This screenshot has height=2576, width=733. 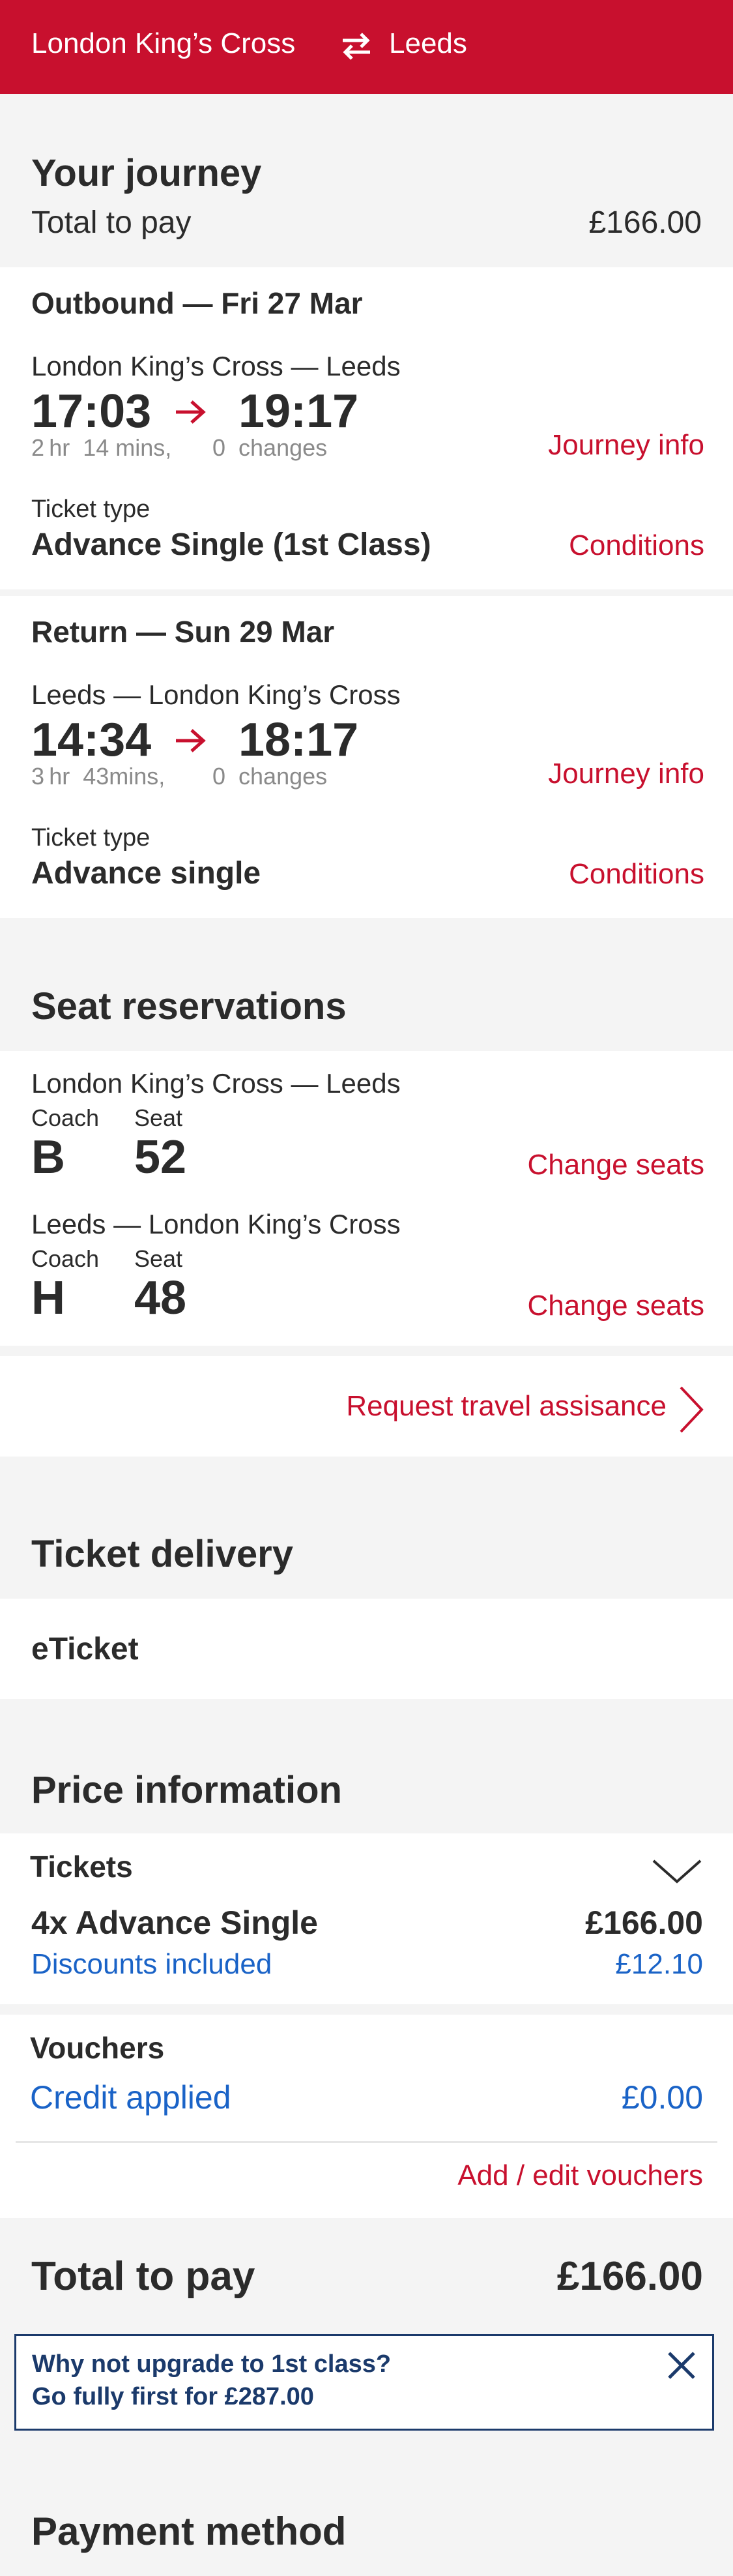 What do you see at coordinates (691, 1409) in the screenshot?
I see `chevron-right-icon` at bounding box center [691, 1409].